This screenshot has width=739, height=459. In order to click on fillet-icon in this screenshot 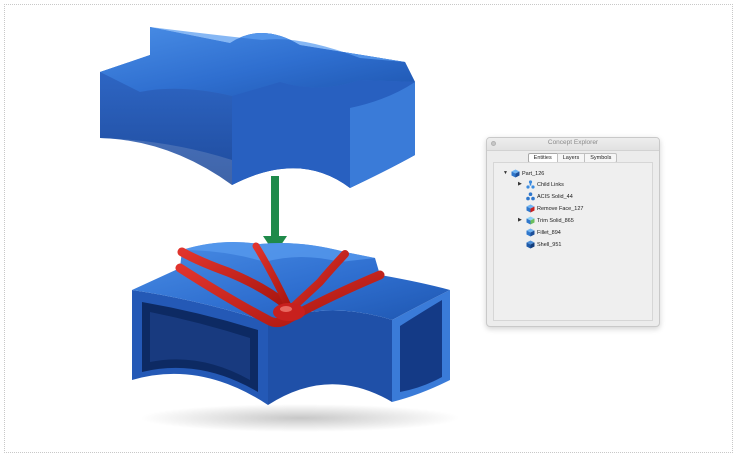, I will do `click(530, 232)`.